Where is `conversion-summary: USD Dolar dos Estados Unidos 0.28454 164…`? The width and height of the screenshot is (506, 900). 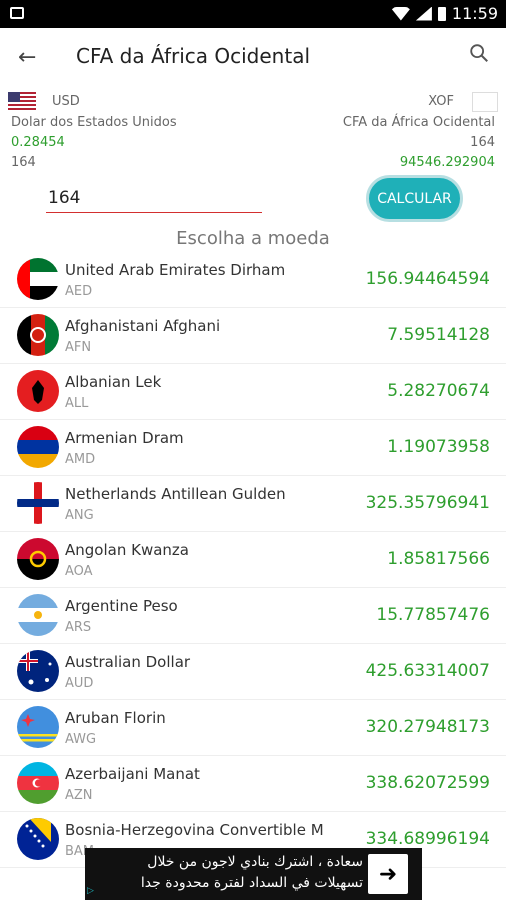 conversion-summary: USD Dolar dos Estados Unidos 0.28454 164… is located at coordinates (253, 131).